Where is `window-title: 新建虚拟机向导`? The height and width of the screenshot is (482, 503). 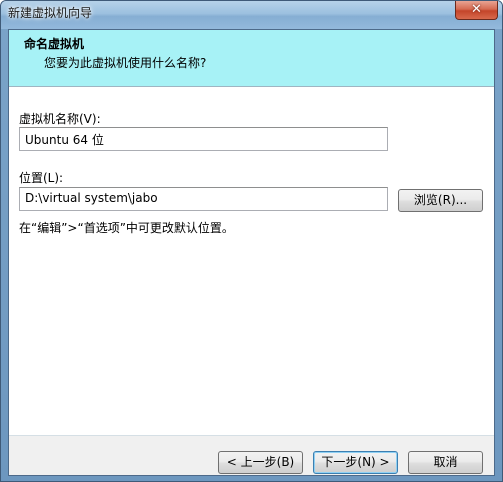
window-title: 新建虚拟机向导 is located at coordinates (50, 13).